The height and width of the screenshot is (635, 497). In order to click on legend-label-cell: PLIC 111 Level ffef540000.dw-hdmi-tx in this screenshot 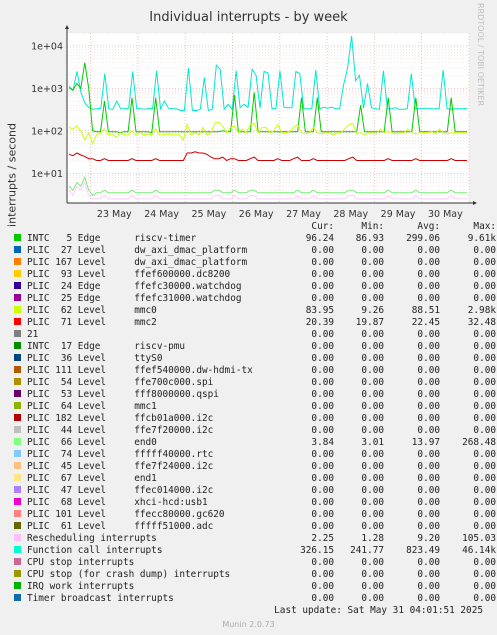, I will do `click(148, 371)`.